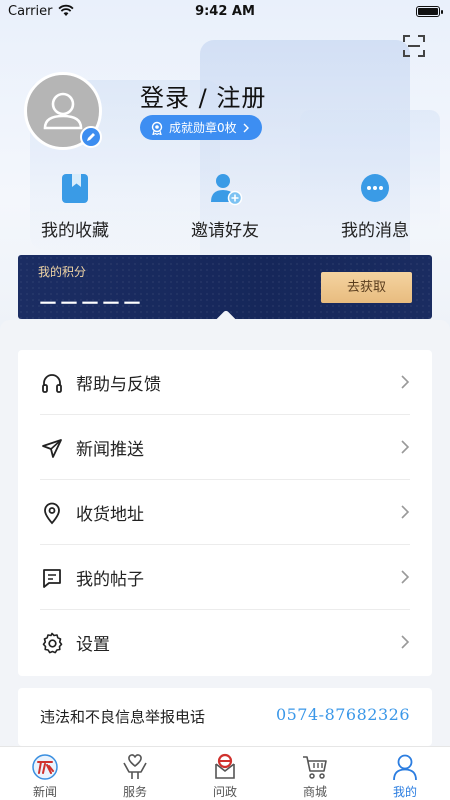 This screenshot has width=450, height=800. I want to click on news-logo-icon, so click(45, 767).